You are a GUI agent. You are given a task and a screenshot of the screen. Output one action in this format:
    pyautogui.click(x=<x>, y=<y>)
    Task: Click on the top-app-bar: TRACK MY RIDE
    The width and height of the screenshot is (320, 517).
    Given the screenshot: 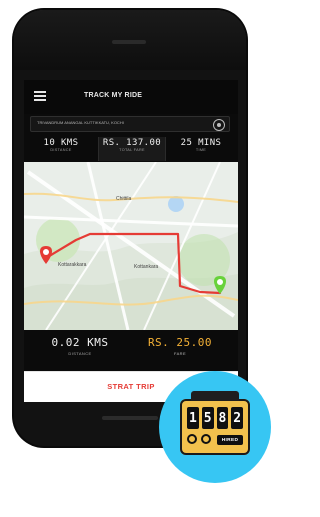 What is the action you would take?
    pyautogui.click(x=131, y=97)
    